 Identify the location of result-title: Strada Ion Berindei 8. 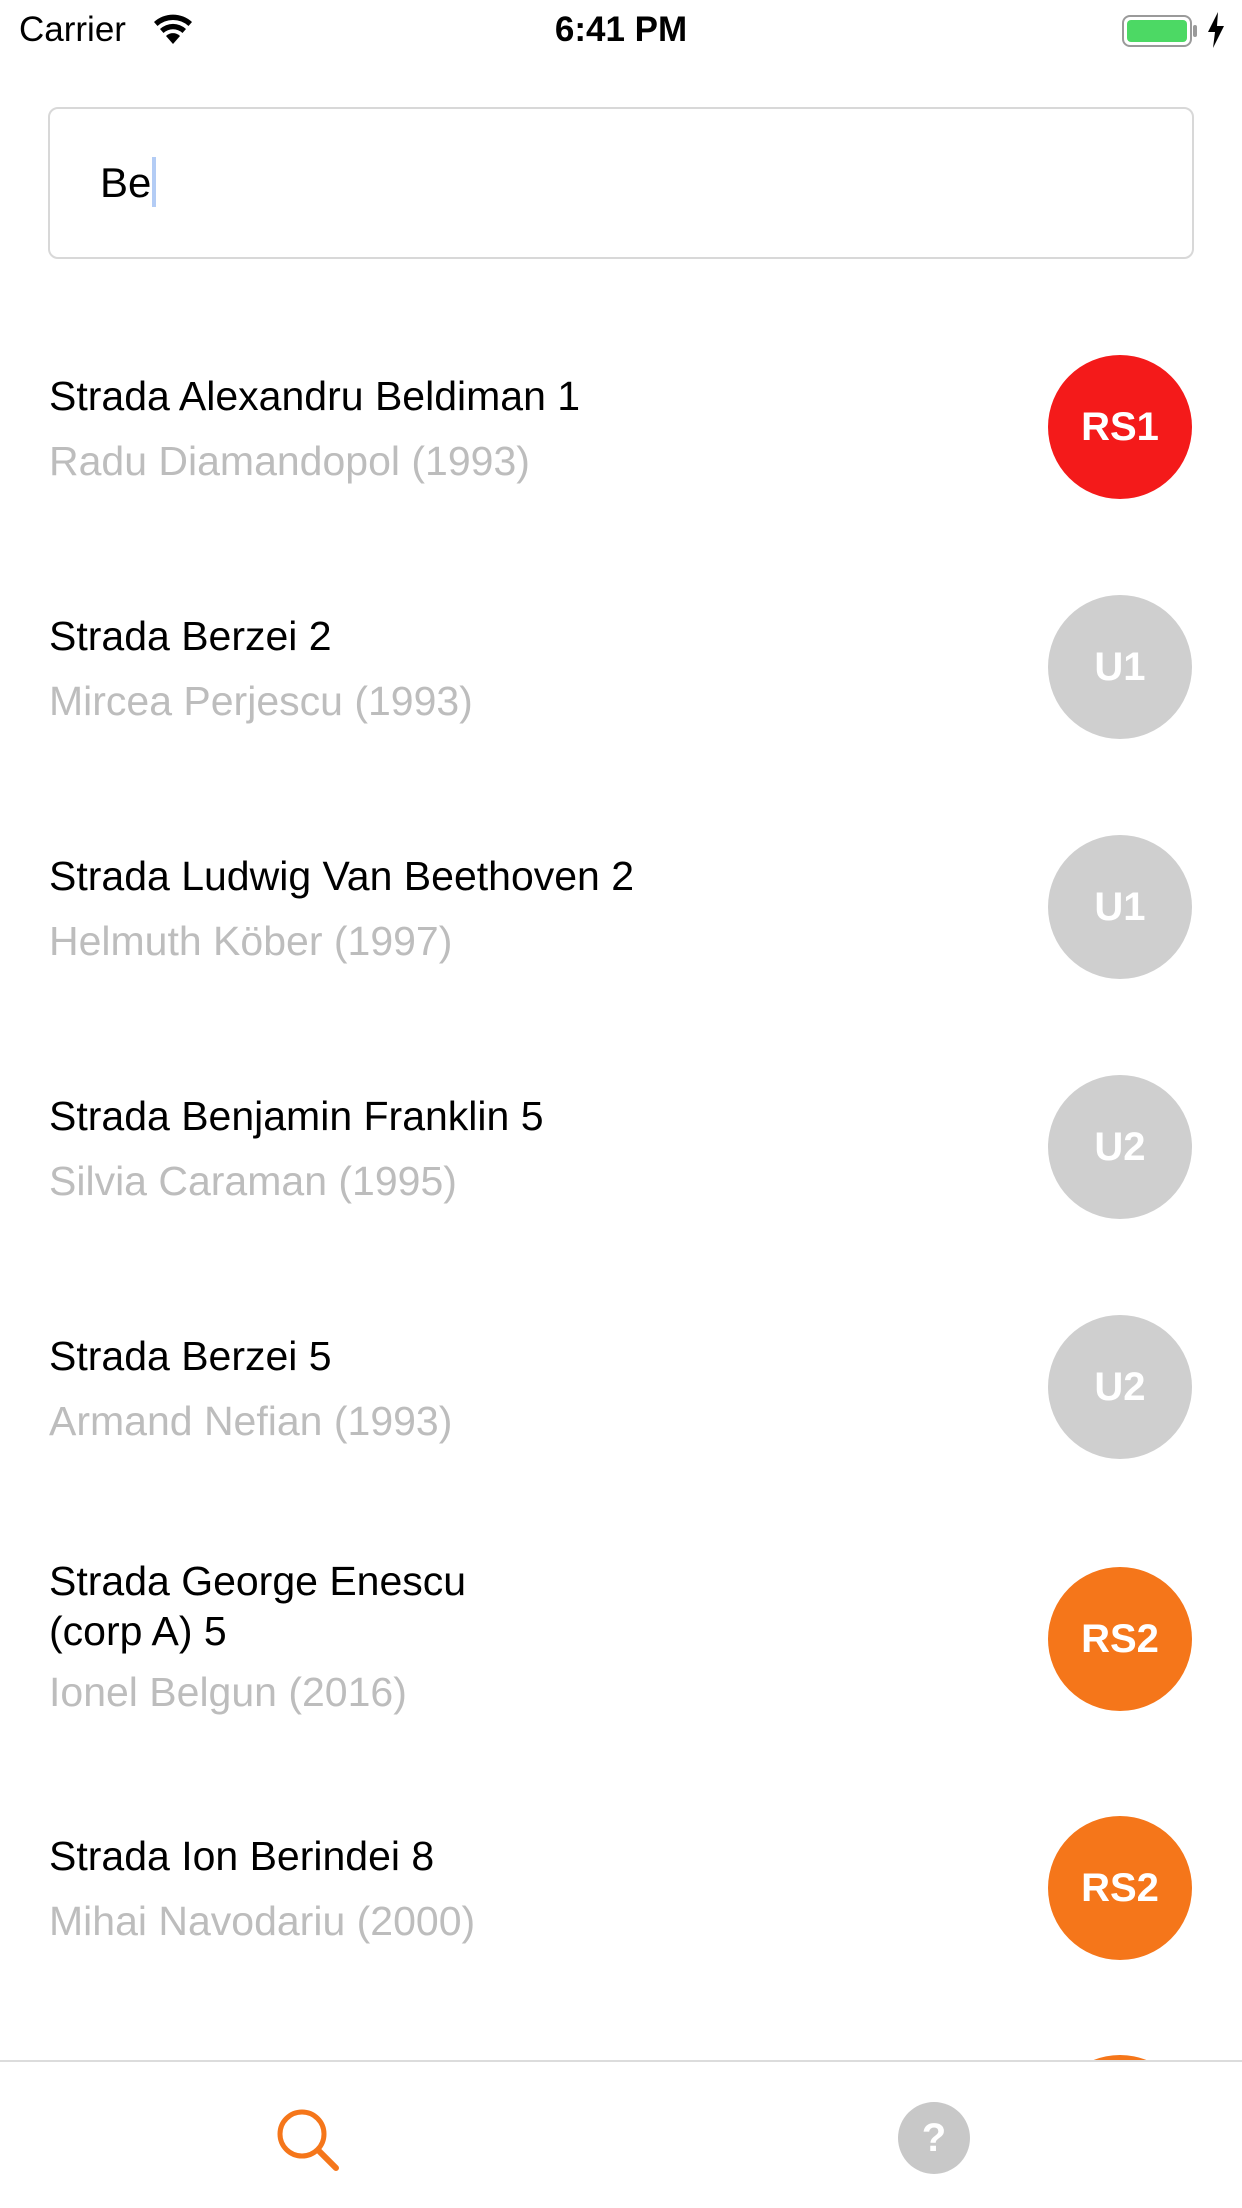
(242, 1856).